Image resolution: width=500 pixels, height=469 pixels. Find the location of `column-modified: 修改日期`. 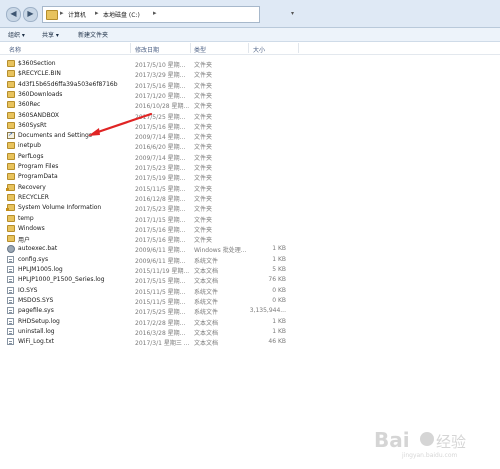

column-modified: 修改日期 is located at coordinates (147, 49).